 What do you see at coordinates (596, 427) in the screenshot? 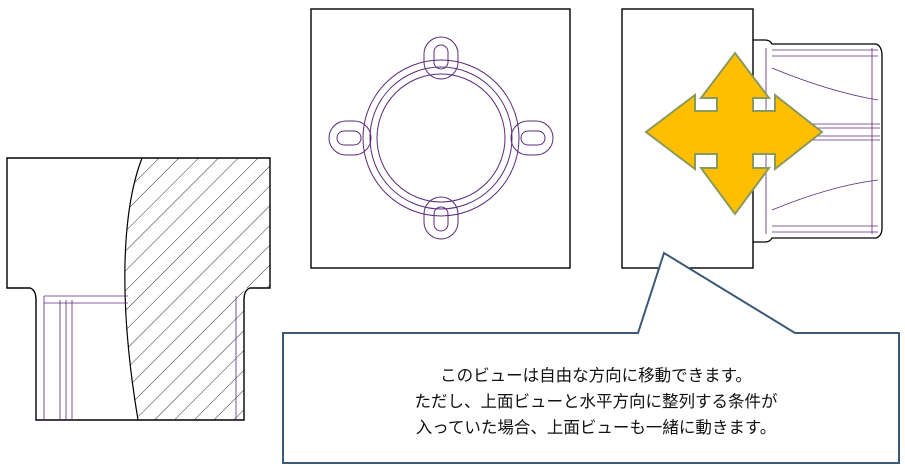
I see `callout-line-3: 入っていた場合、上面ビューも一緒に動きます。` at bounding box center [596, 427].